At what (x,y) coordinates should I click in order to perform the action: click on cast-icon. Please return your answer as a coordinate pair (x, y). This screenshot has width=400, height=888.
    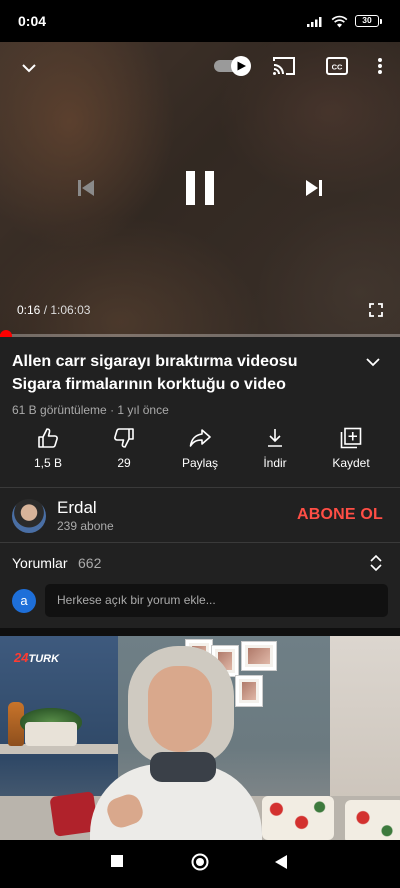
    Looking at the image, I should click on (284, 66).